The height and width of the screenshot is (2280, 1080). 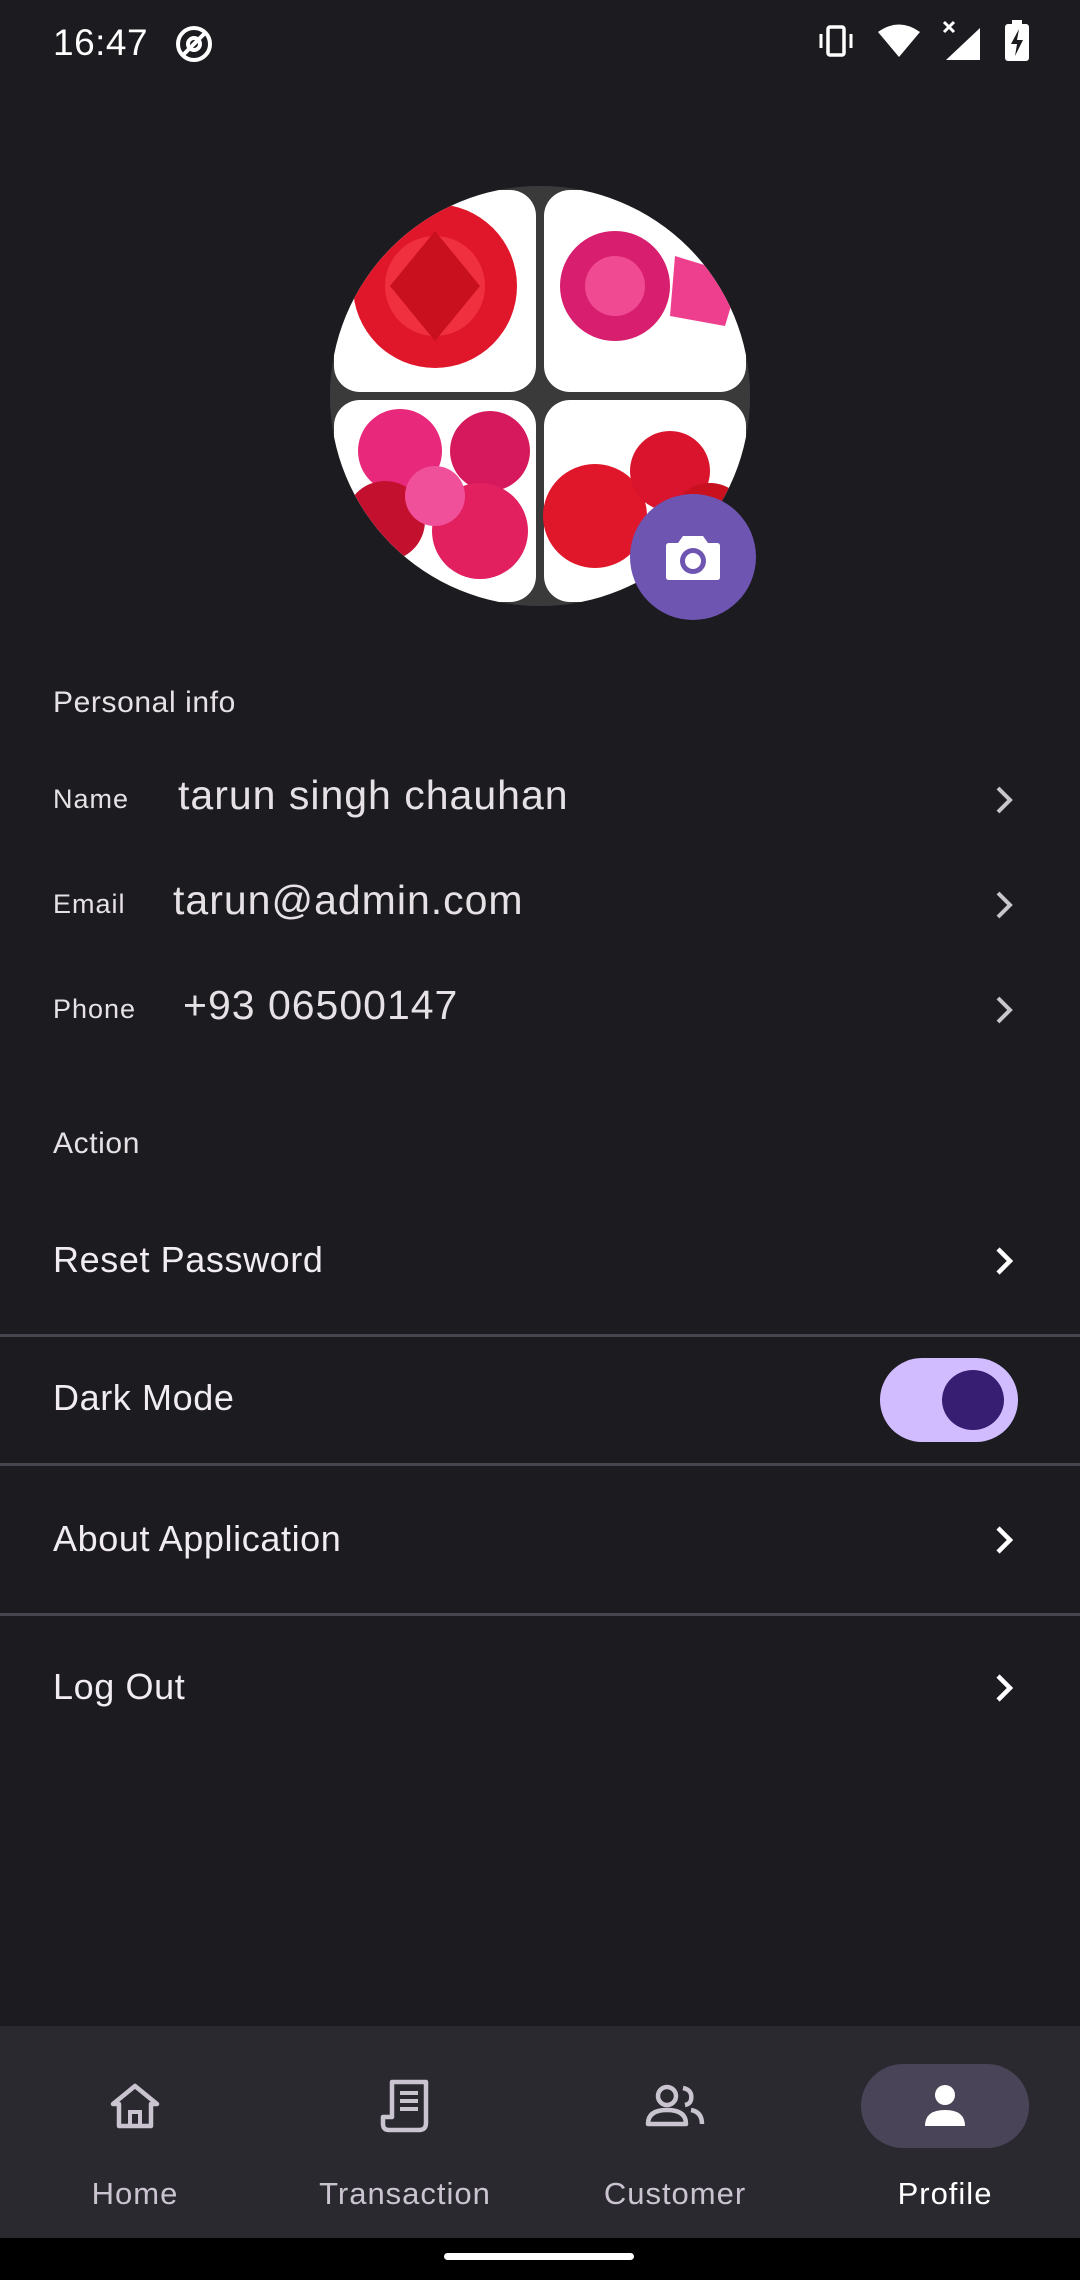 I want to click on about-application-label: About Application, so click(x=197, y=1538).